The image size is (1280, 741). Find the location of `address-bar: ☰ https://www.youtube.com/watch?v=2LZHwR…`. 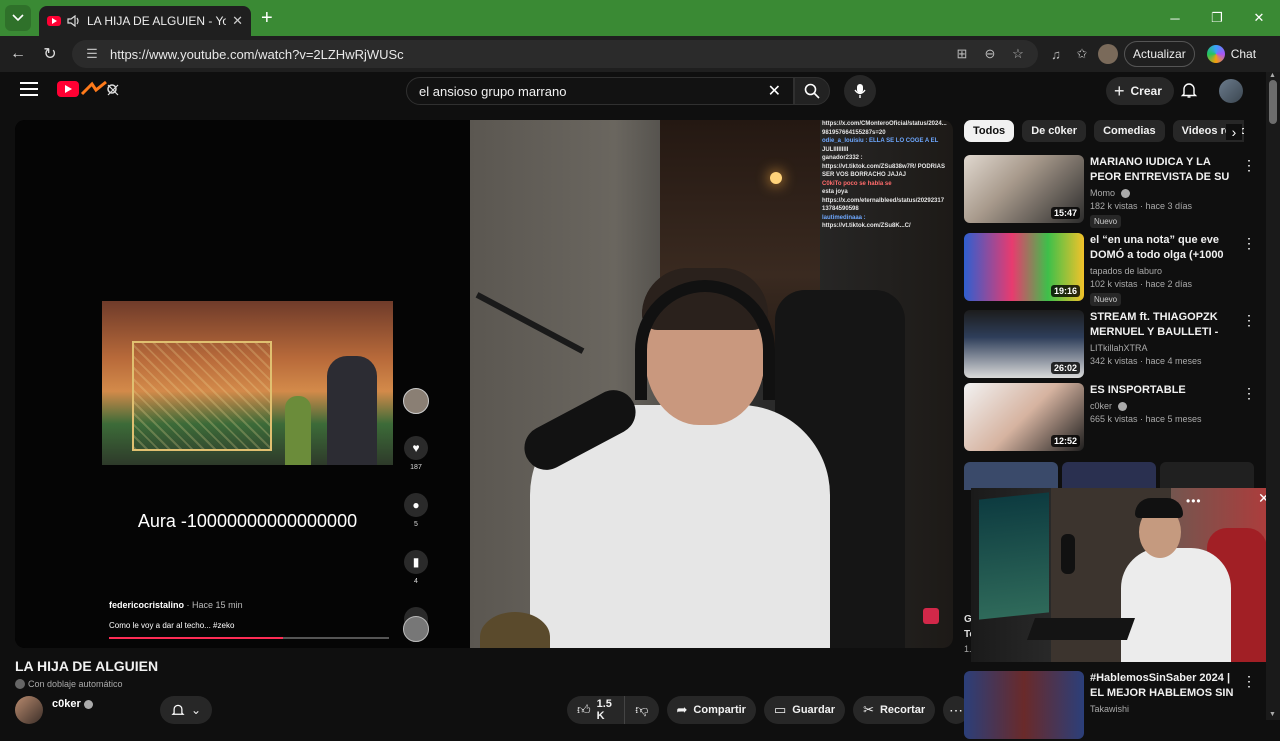

address-bar: ☰ https://www.youtube.com/watch?v=2LZHwR… is located at coordinates (555, 54).